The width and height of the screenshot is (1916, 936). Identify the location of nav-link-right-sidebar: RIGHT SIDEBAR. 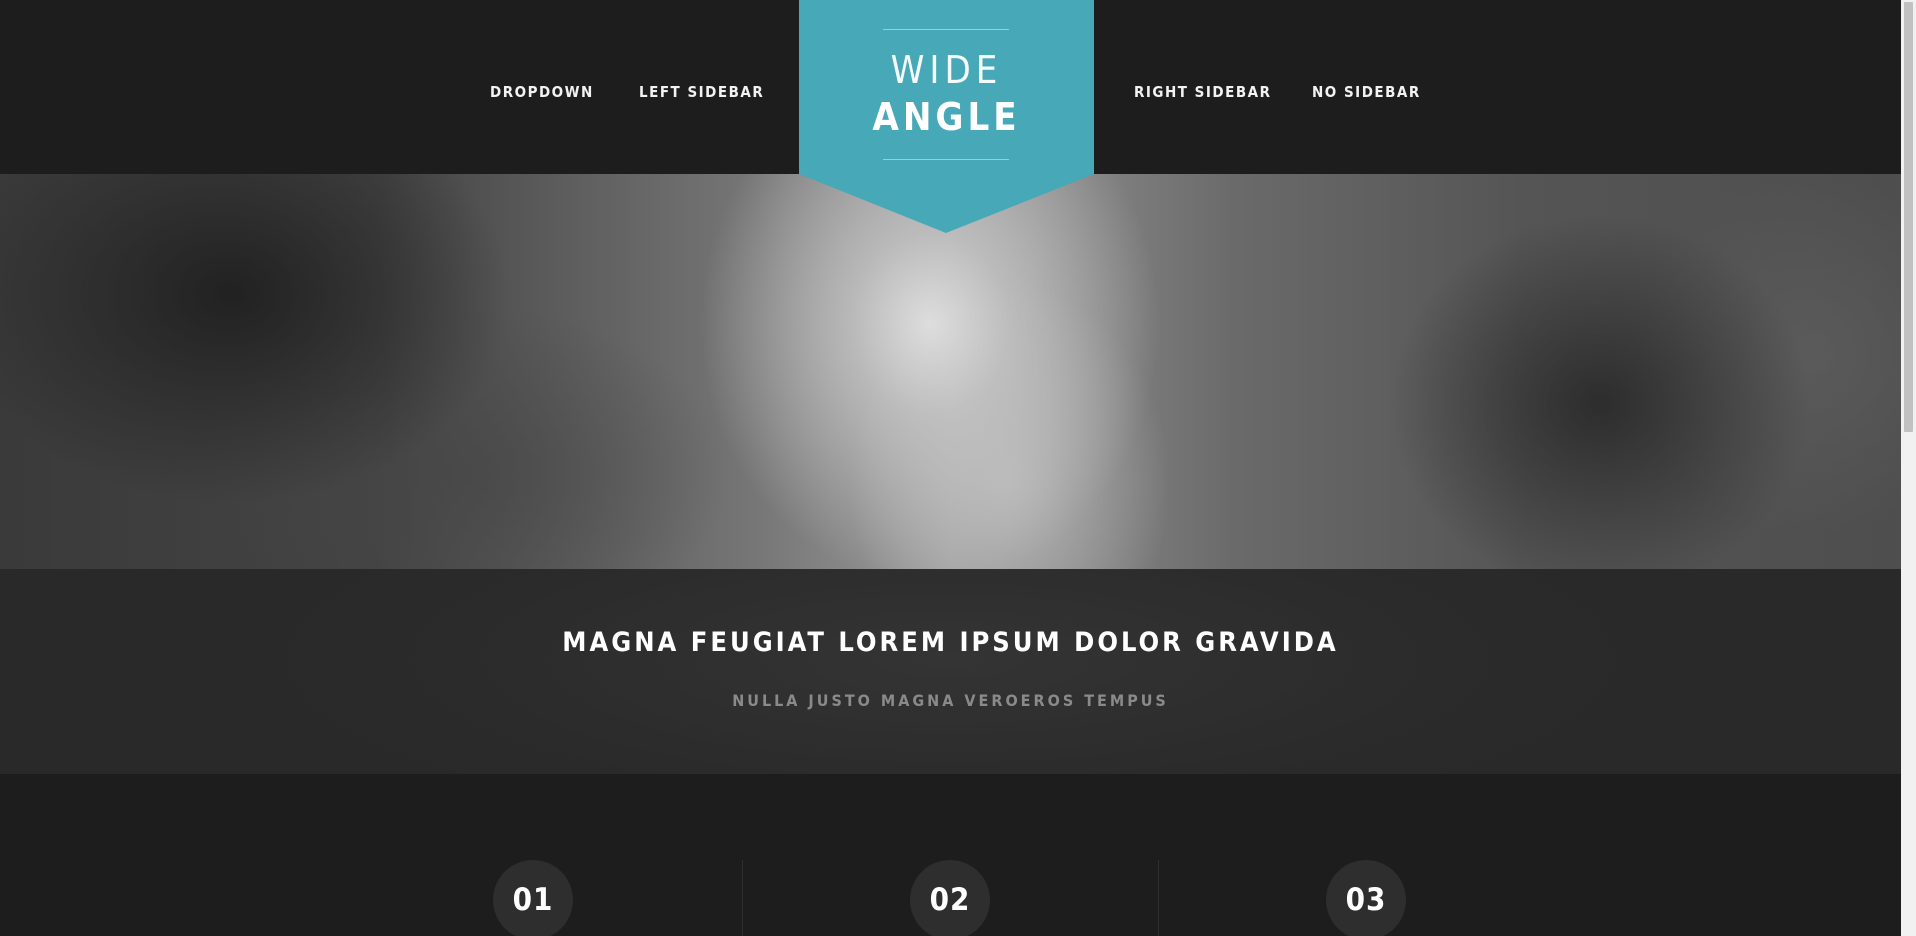
(1202, 92).